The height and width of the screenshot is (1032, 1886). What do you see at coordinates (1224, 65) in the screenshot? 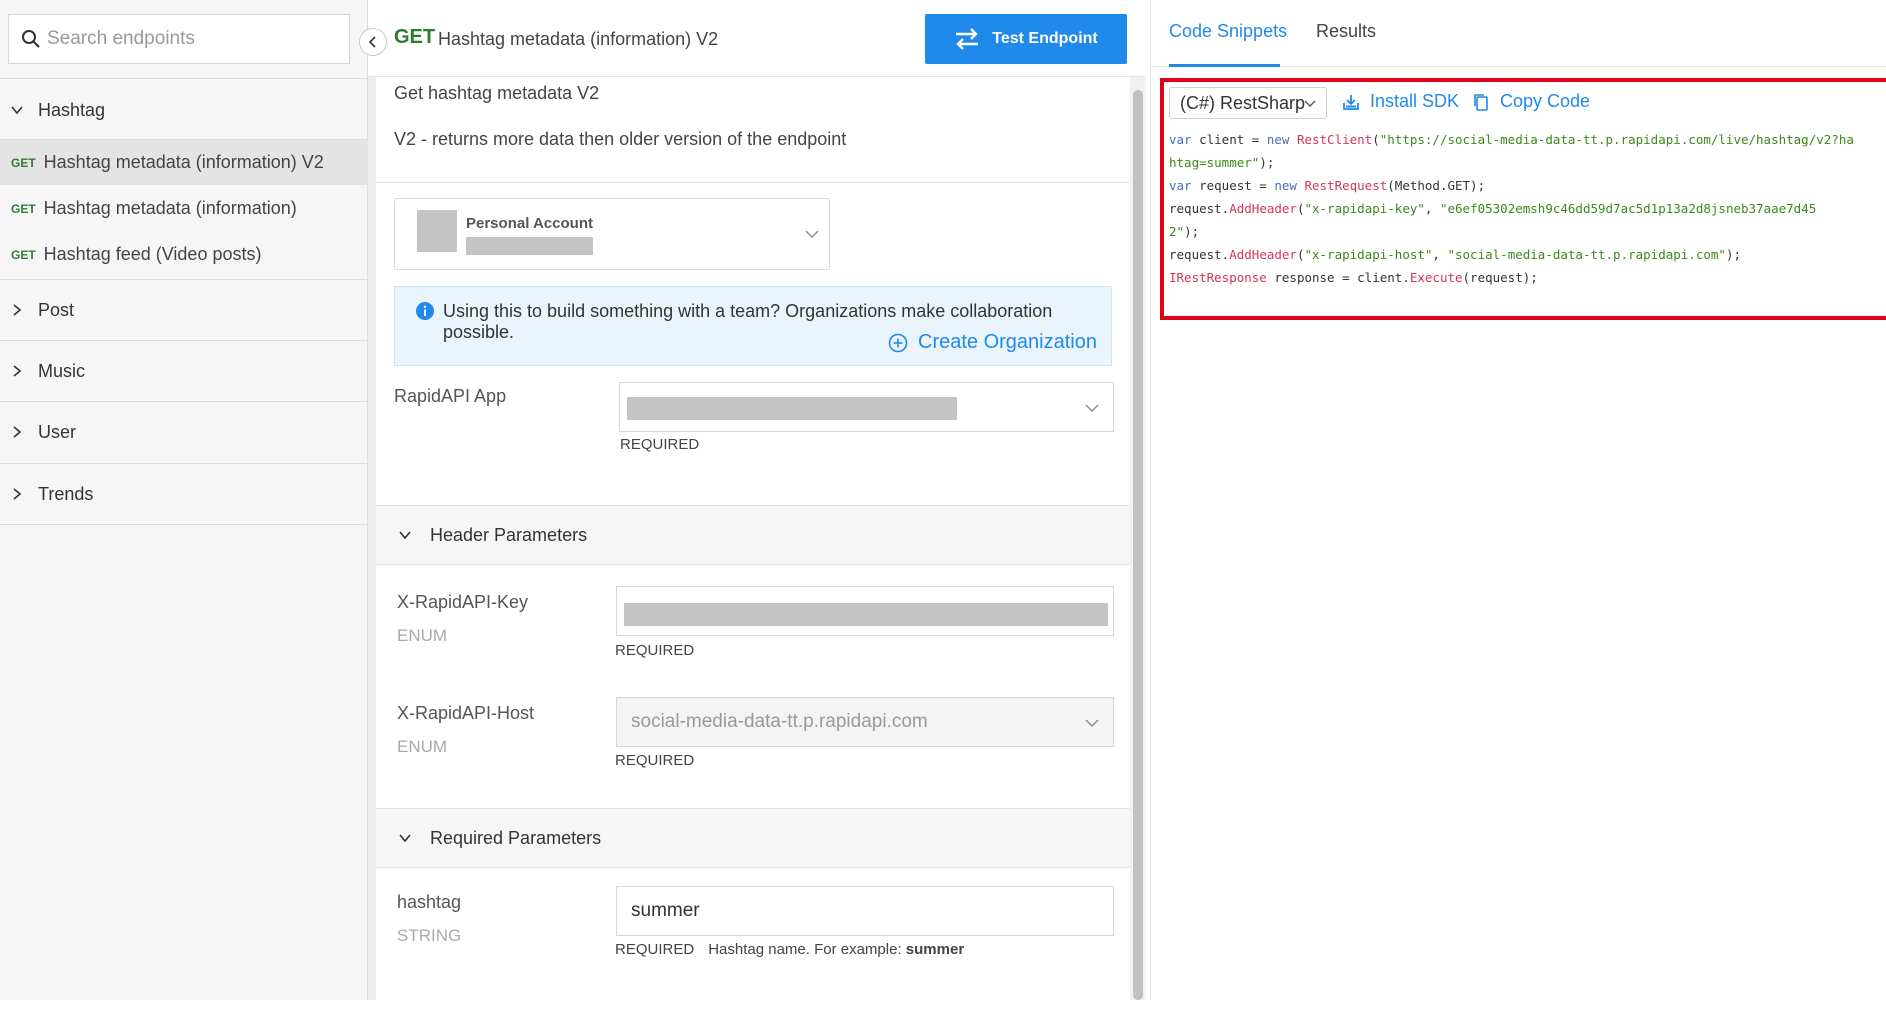
I see `active-tab-indicator` at bounding box center [1224, 65].